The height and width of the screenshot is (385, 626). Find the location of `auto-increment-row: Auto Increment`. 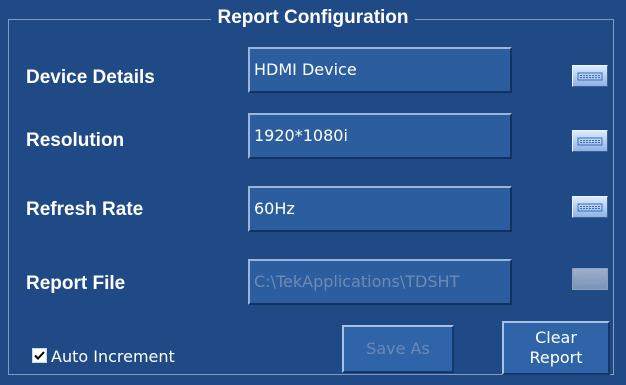

auto-increment-row: Auto Increment is located at coordinates (103, 357).